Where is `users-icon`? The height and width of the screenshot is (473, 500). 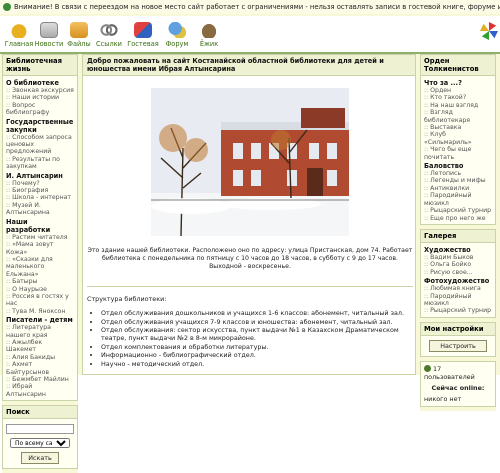 users-icon is located at coordinates (427, 369).